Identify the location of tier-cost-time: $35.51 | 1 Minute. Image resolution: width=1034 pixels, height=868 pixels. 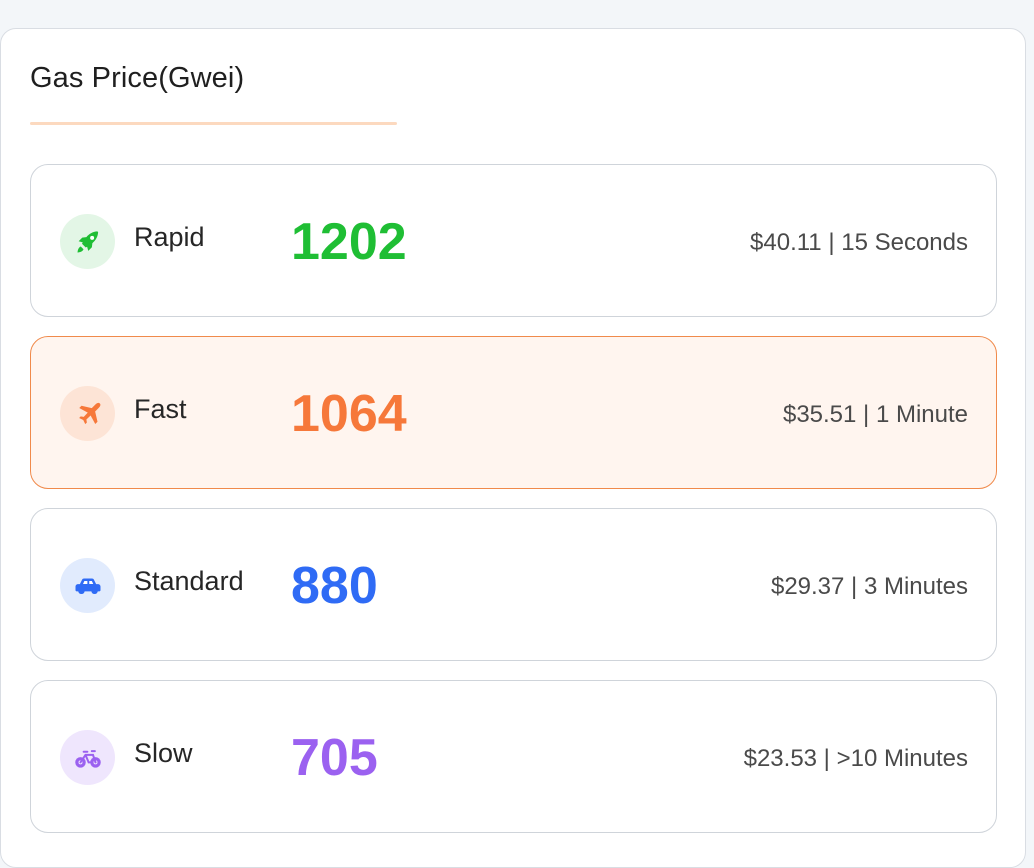
(875, 414).